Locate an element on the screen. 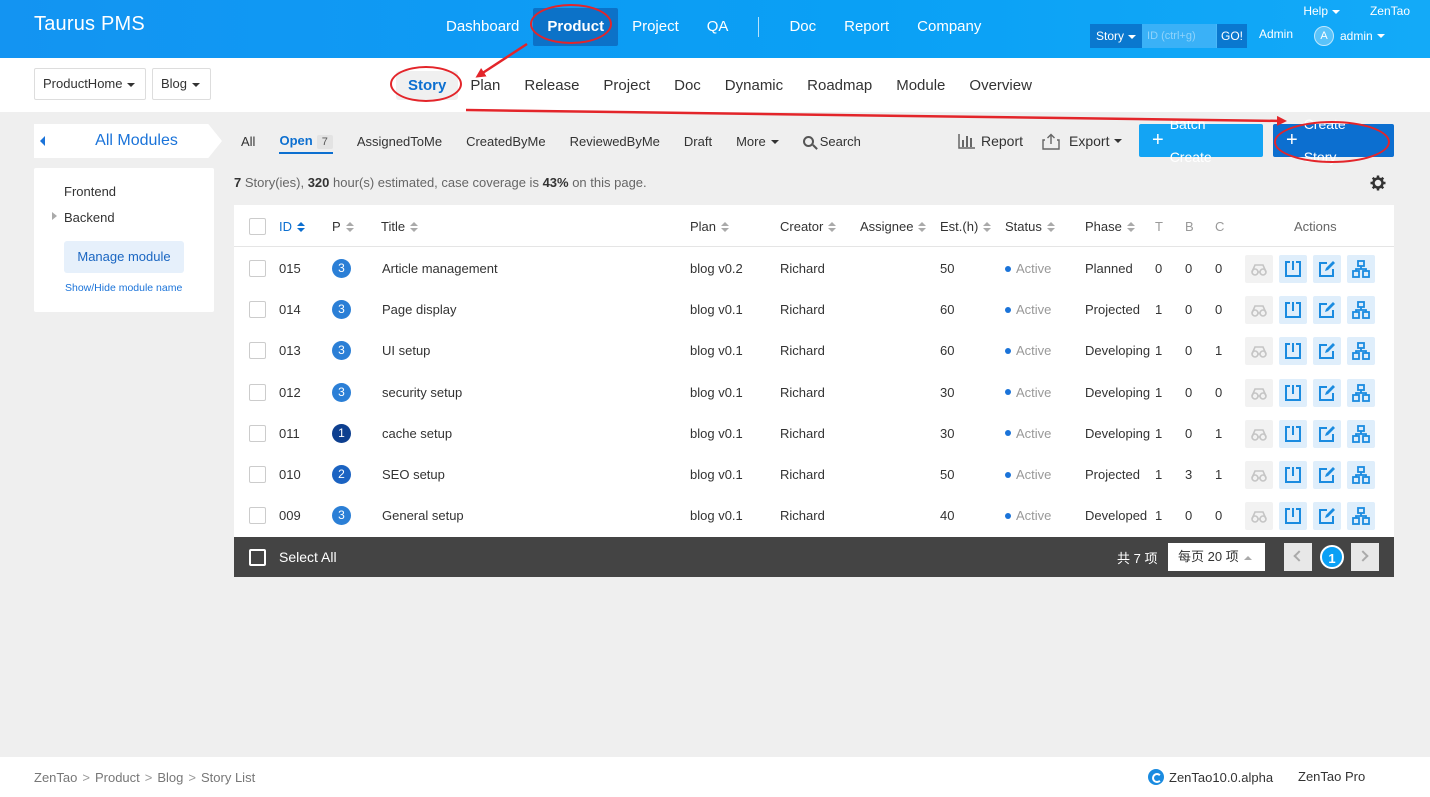 This screenshot has width=1430, height=797. manage-module-button: Manage module is located at coordinates (124, 257).